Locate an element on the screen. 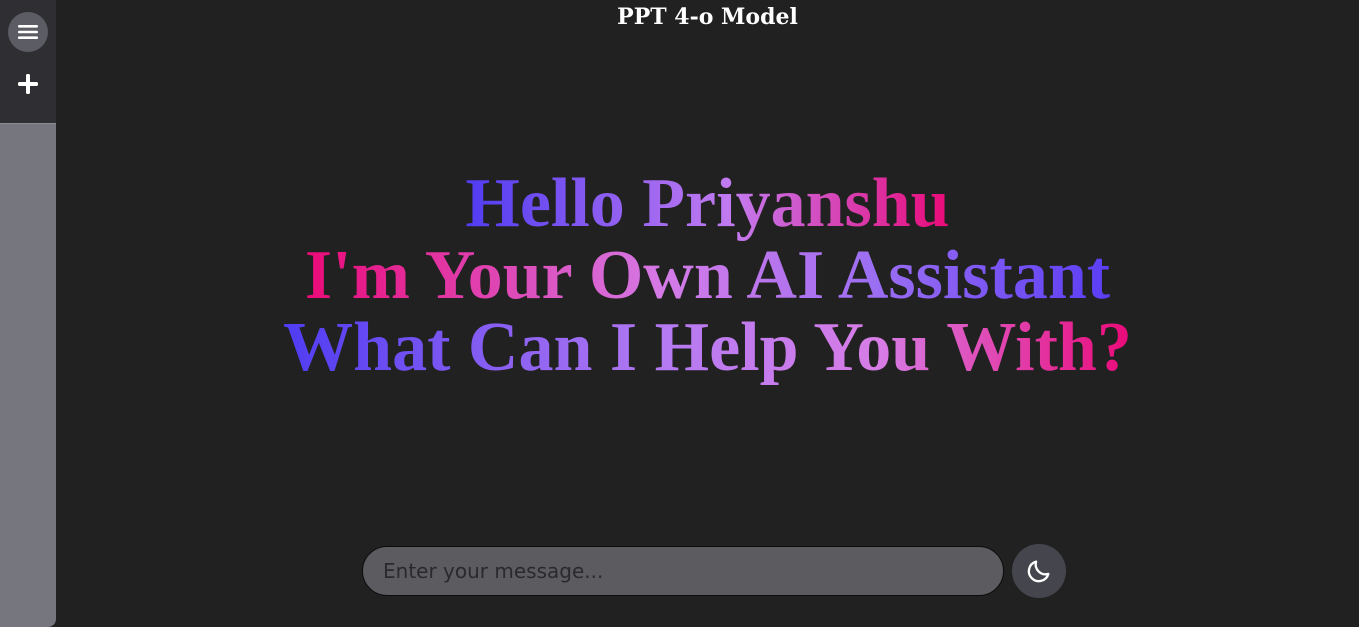 The width and height of the screenshot is (1359, 627). message-input-container is located at coordinates (683, 571).